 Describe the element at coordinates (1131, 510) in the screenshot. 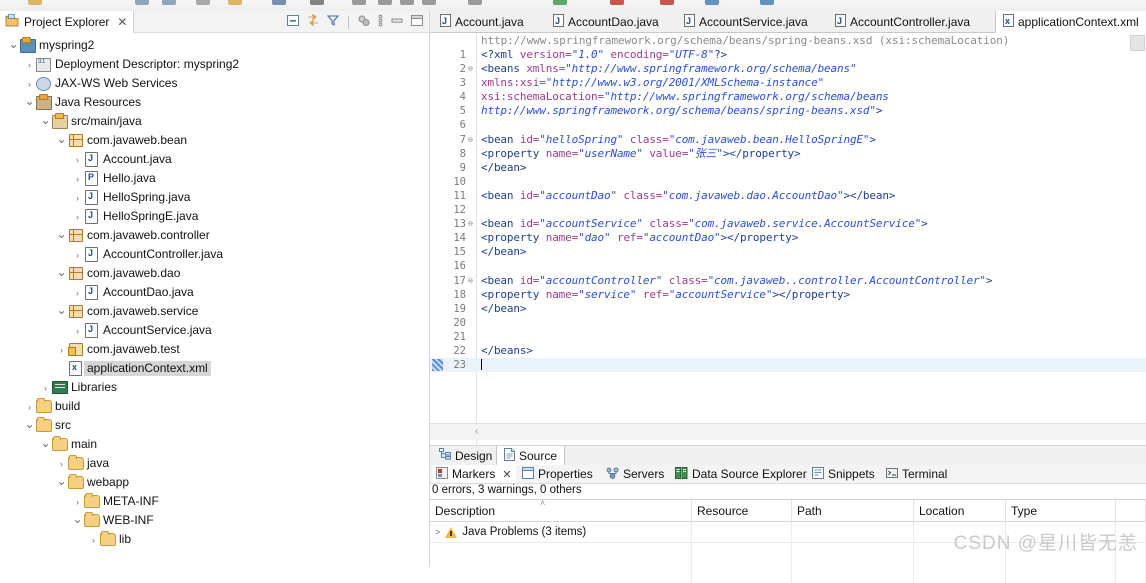

I see `column-header-blank` at that location.